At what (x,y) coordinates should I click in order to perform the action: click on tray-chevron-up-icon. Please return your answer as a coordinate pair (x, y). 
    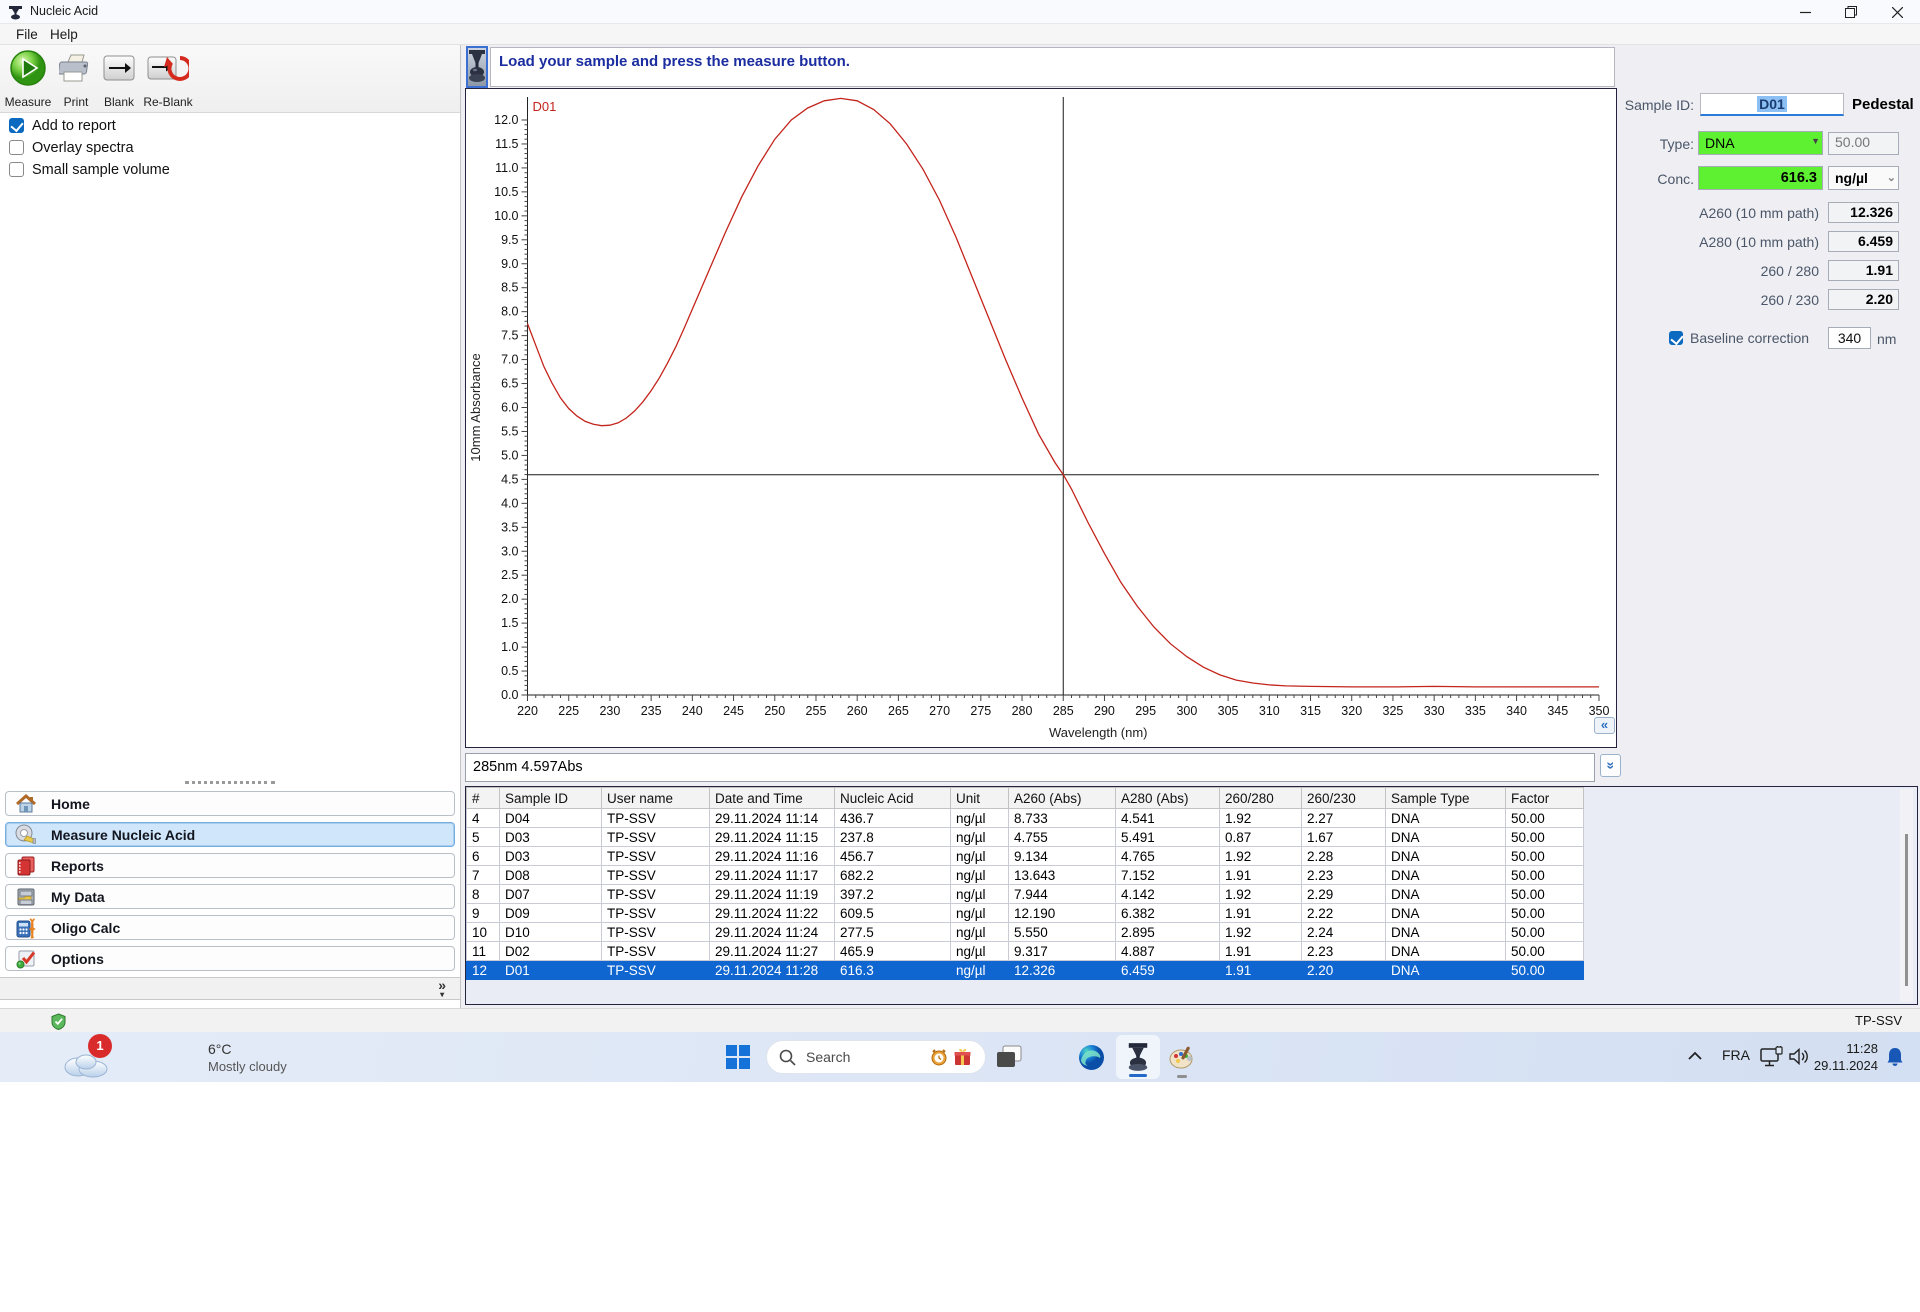
    Looking at the image, I should click on (1695, 1056).